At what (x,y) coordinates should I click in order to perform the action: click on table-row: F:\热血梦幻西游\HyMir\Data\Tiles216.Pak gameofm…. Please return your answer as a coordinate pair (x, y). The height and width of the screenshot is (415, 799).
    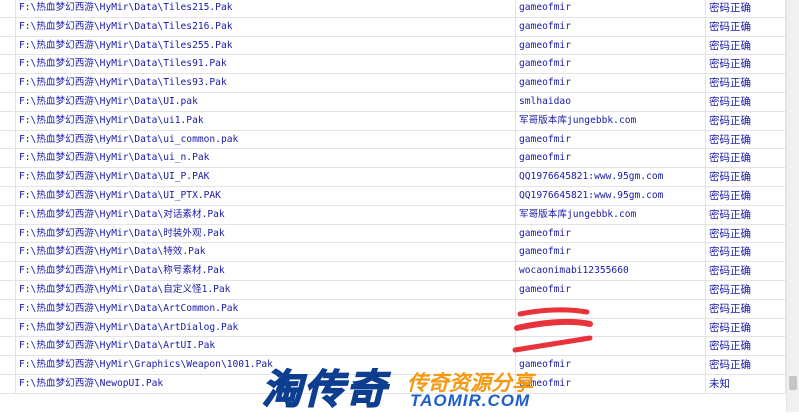
    Looking at the image, I should click on (393, 27).